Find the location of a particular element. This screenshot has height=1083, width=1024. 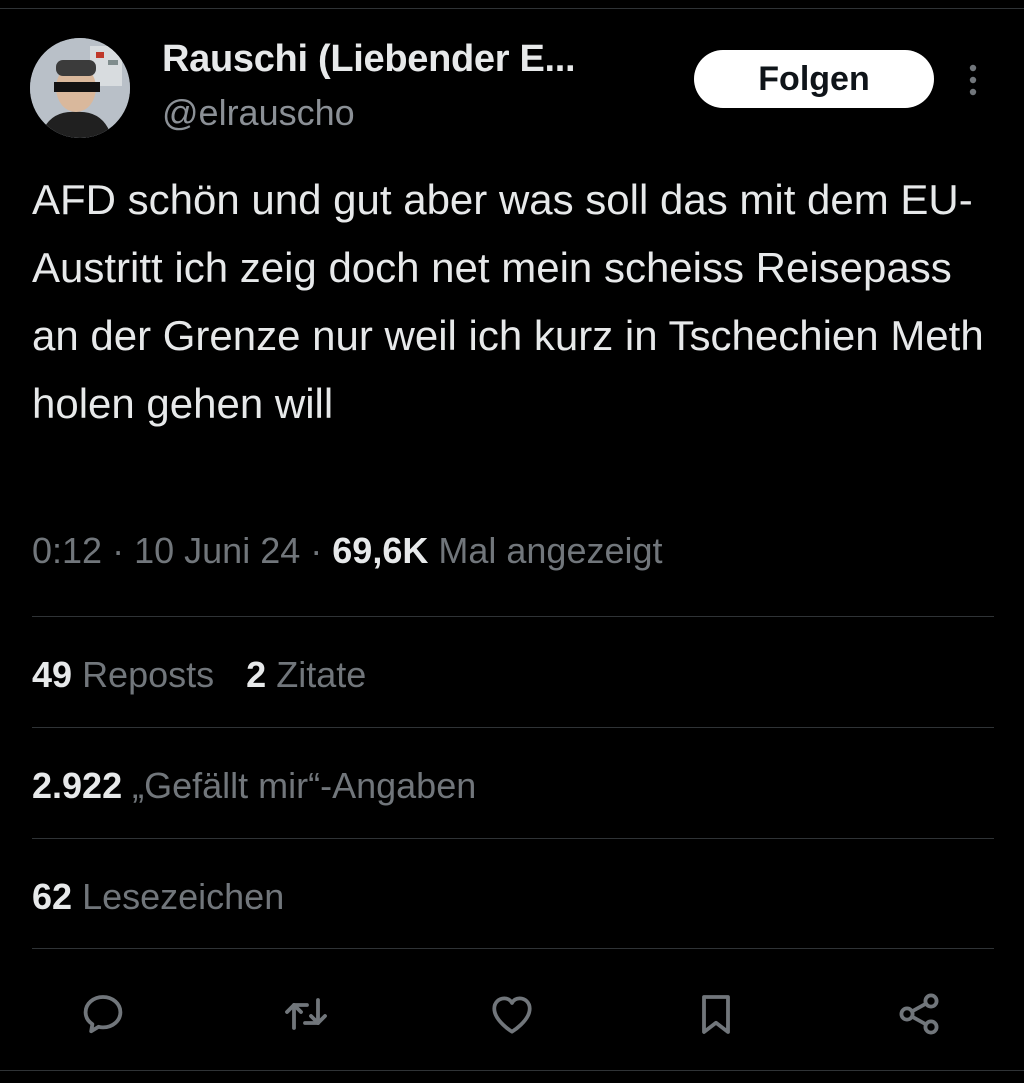

reposts-stat: 49 Reposts is located at coordinates (123, 674).